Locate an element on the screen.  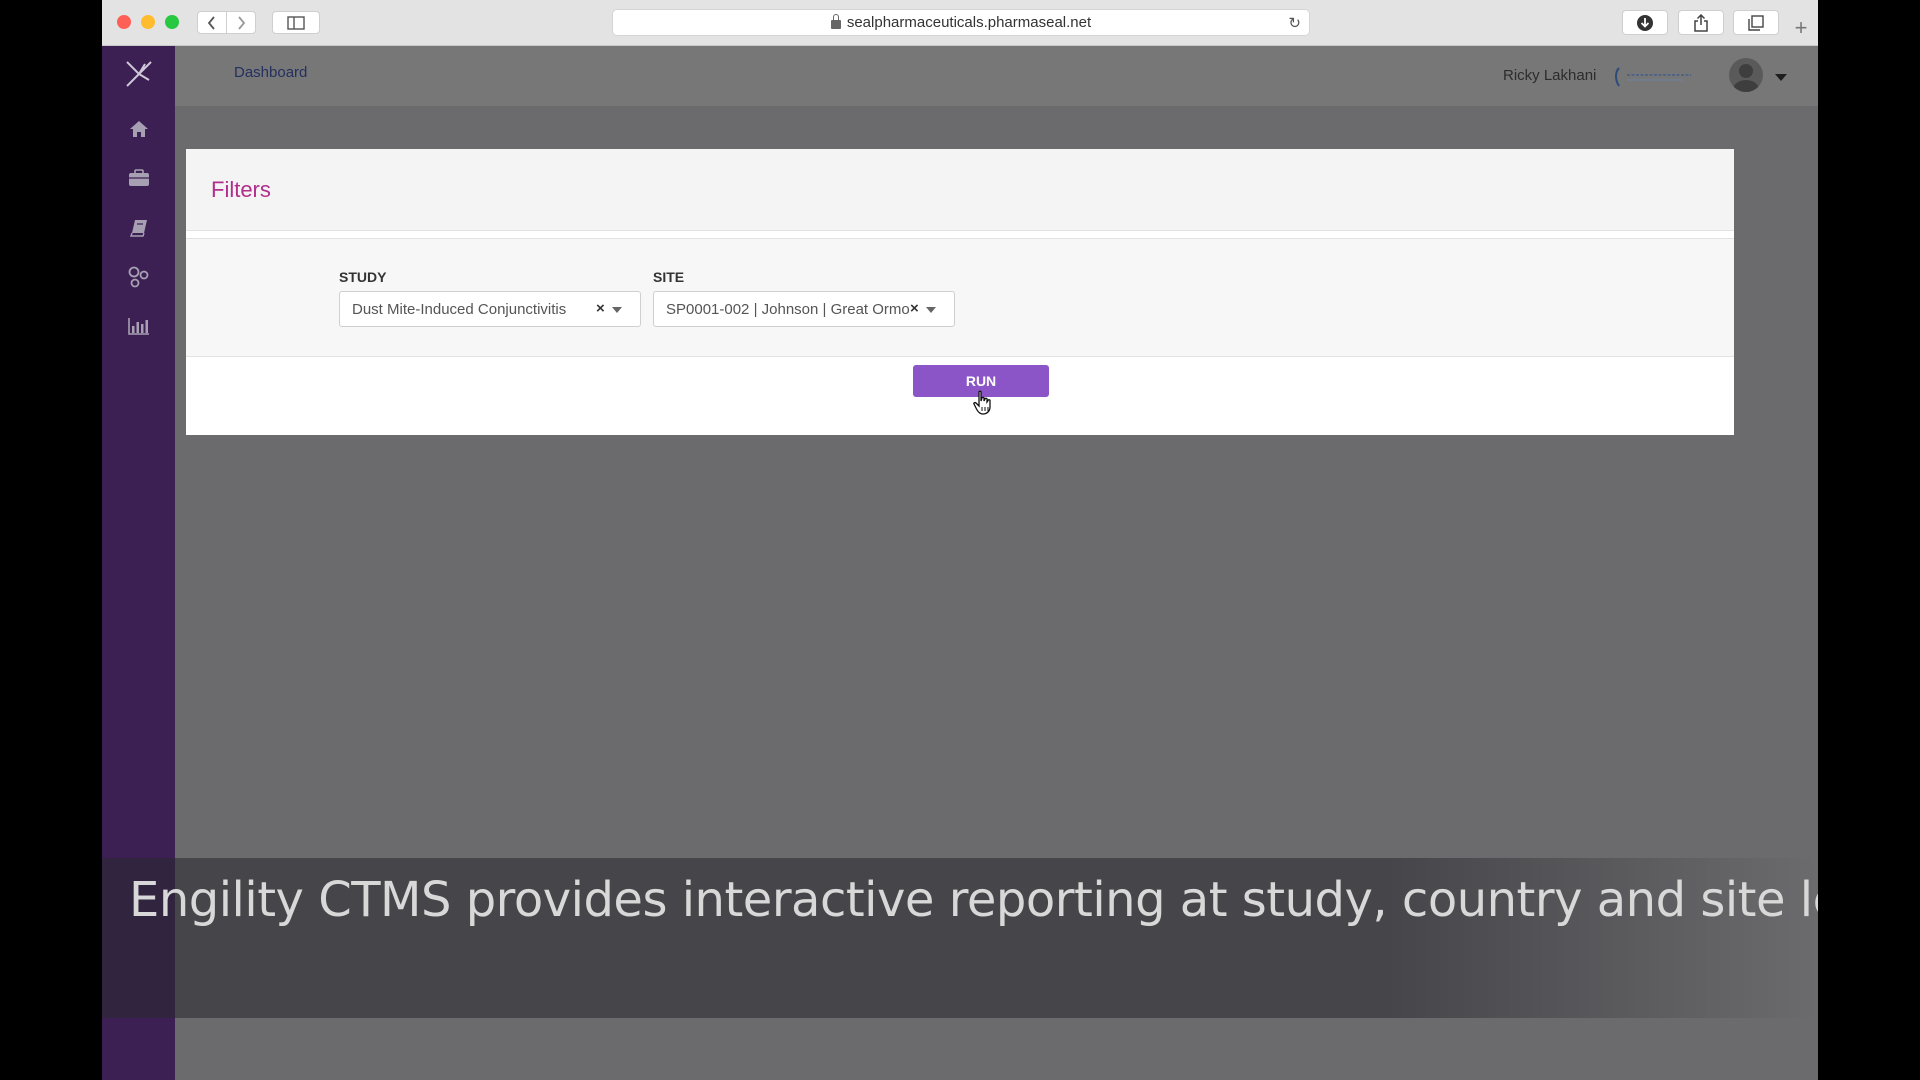
browser-toolbar: sealpharmaceuticals.pharmaseal.net ↻ + is located at coordinates (960, 23).